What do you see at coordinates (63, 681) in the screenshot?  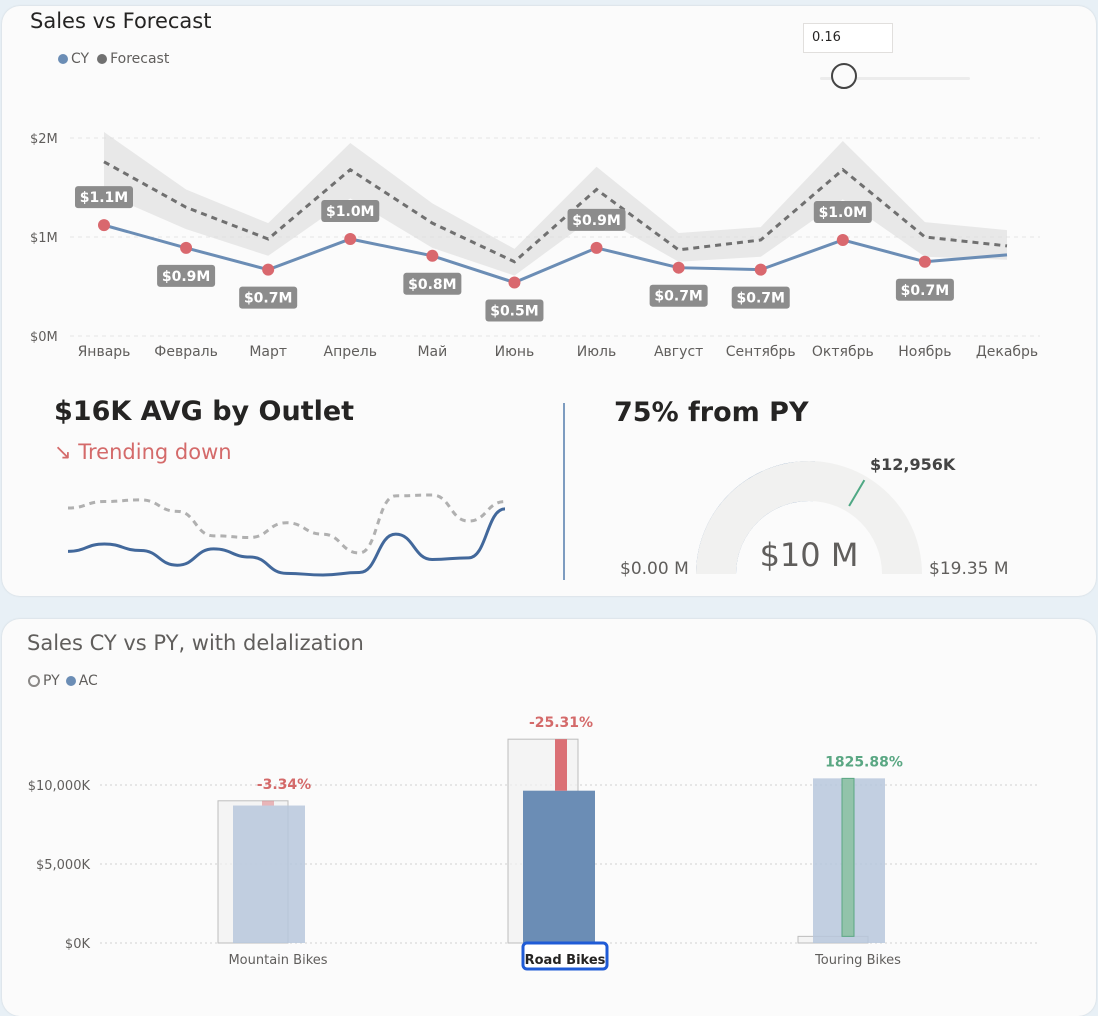 I see `sales-cy-py-legend: PY AC` at bounding box center [63, 681].